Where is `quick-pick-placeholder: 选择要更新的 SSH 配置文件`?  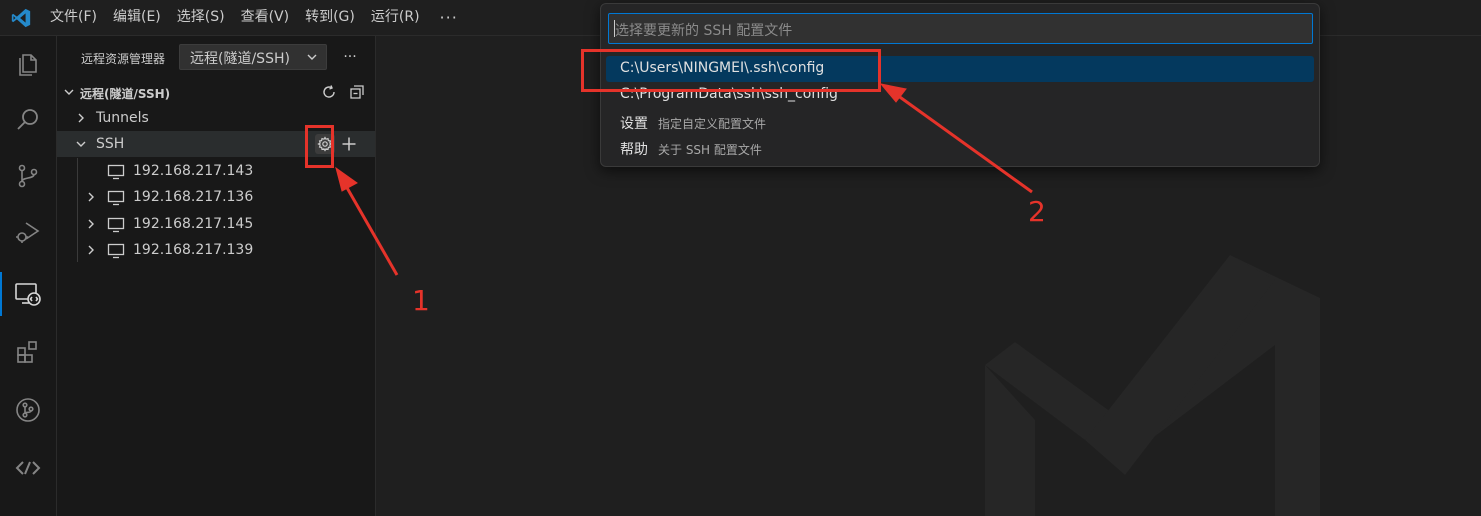
quick-pick-placeholder: 选择要更新的 SSH 配置文件 is located at coordinates (704, 31).